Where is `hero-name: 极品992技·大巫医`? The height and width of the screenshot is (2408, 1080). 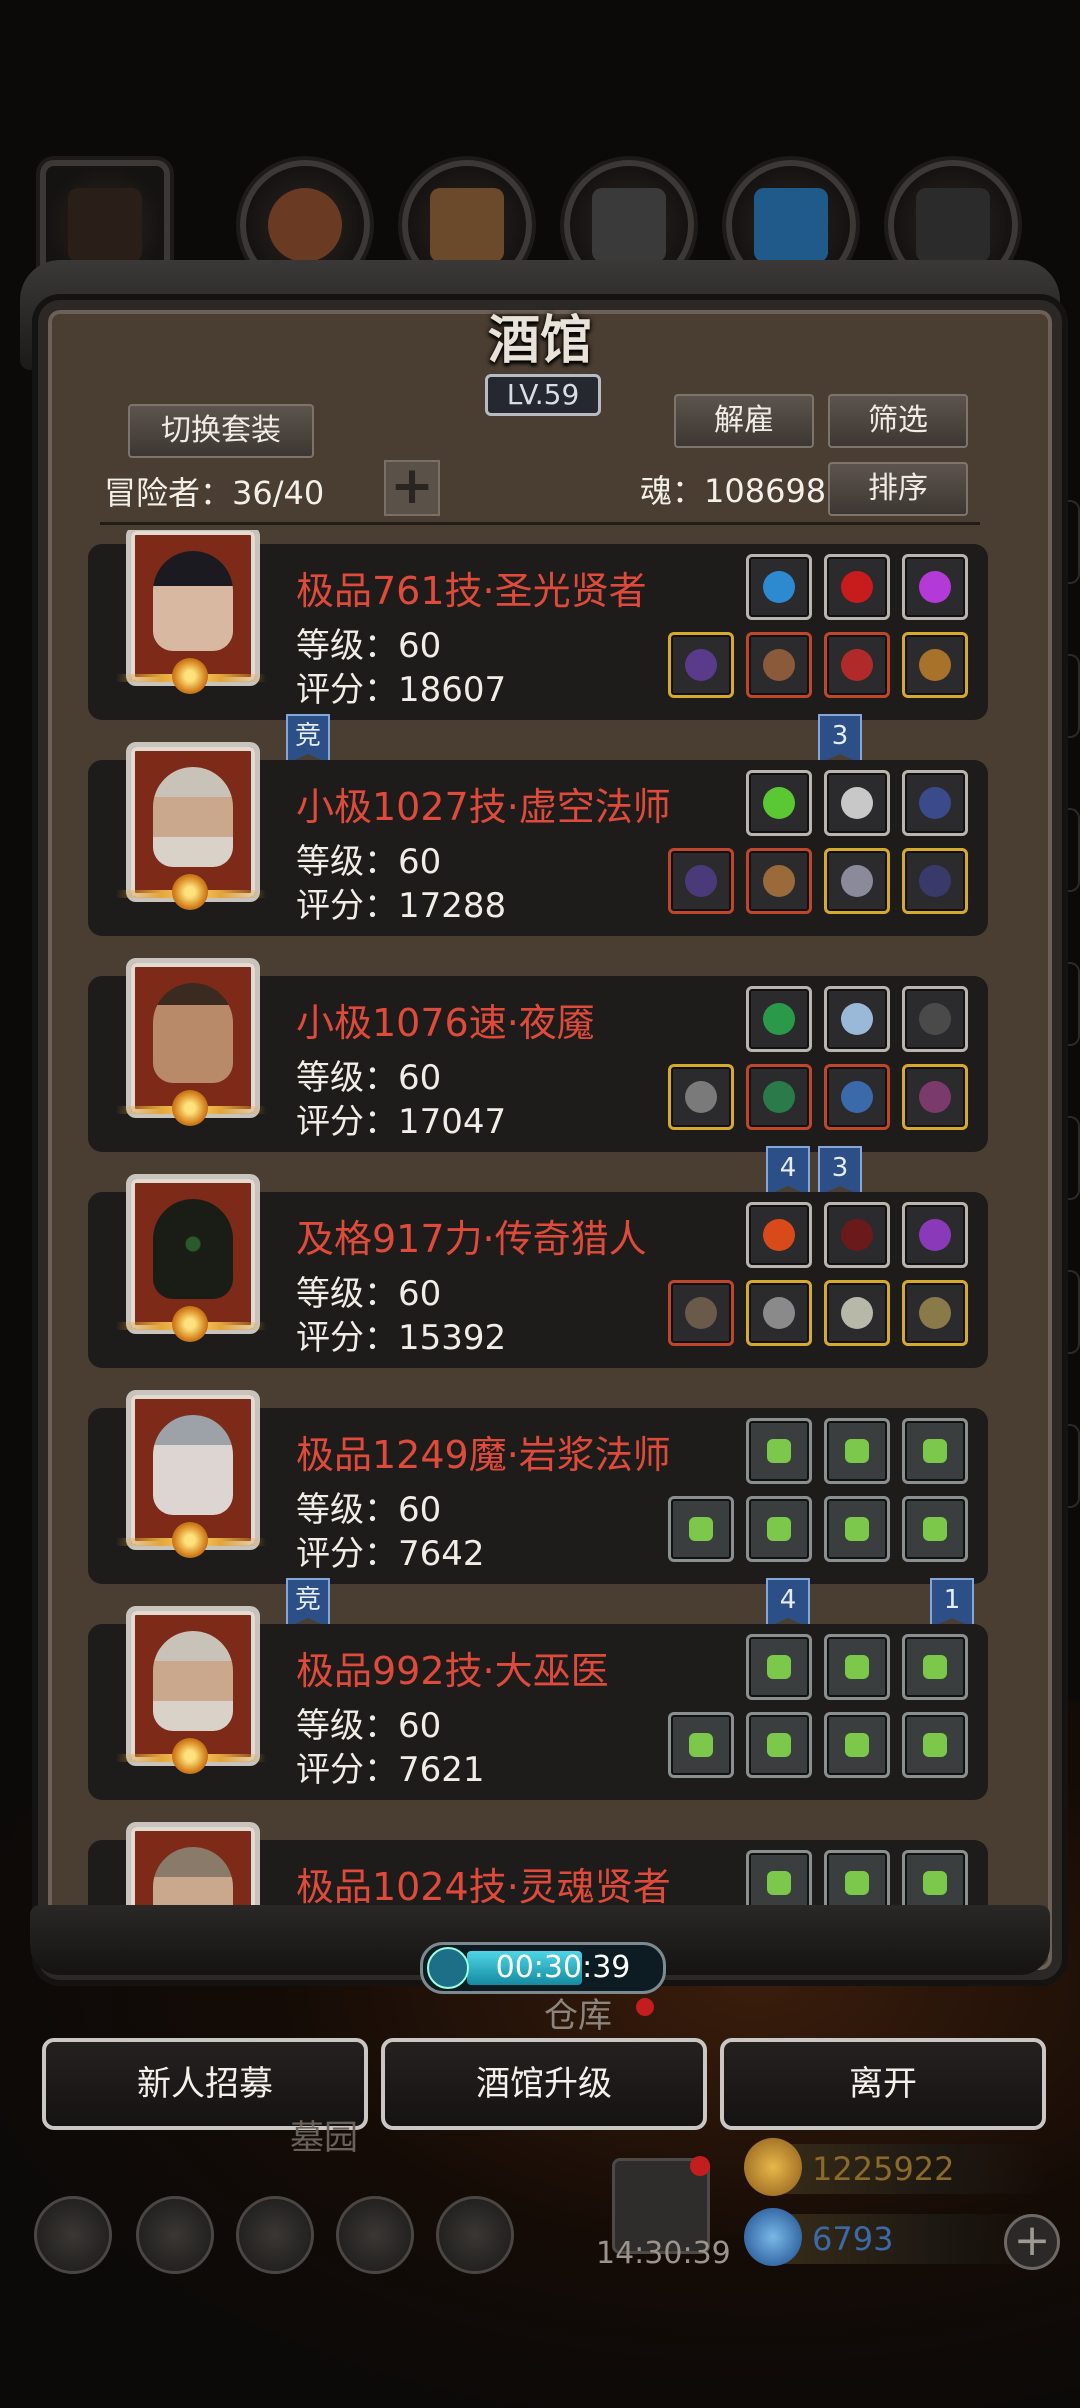
hero-name: 极品992技·大巫医 is located at coordinates (452, 1671).